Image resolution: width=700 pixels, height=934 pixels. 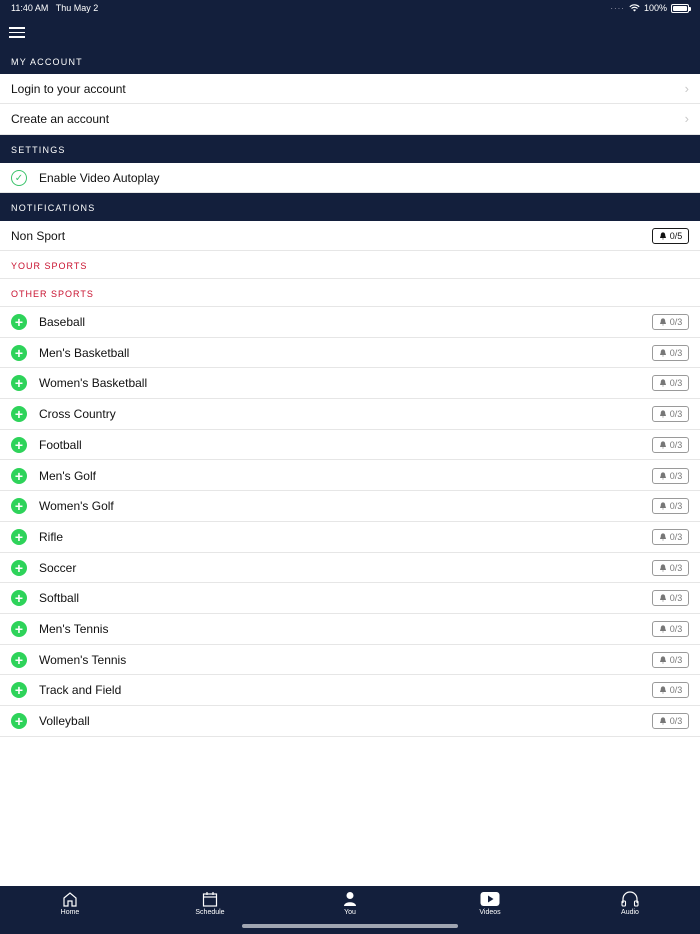 I want to click on sport-name: Men's Basketball, so click(x=84, y=352).